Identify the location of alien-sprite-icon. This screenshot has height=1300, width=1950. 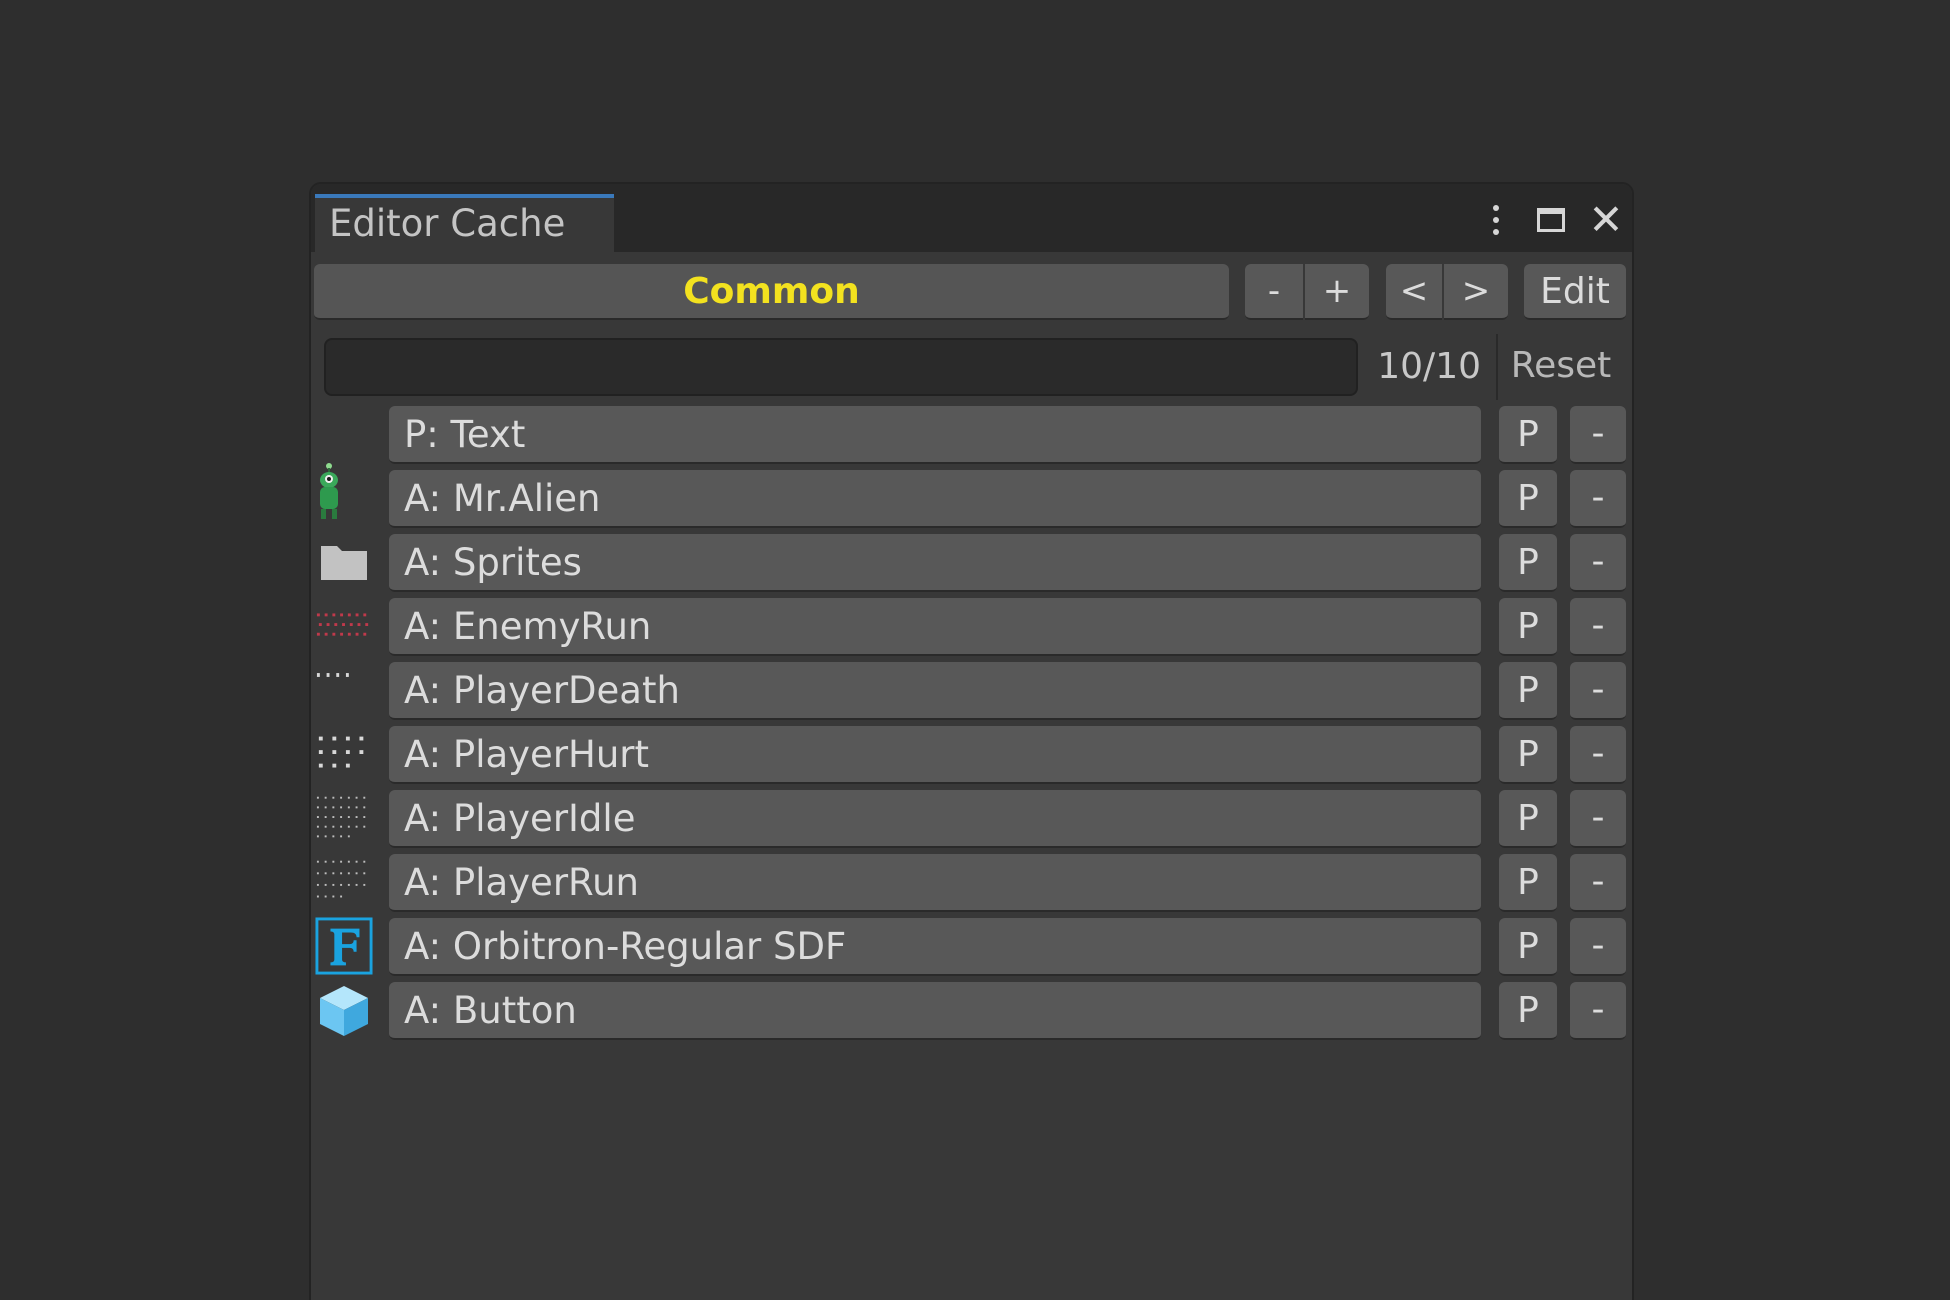
(344, 493).